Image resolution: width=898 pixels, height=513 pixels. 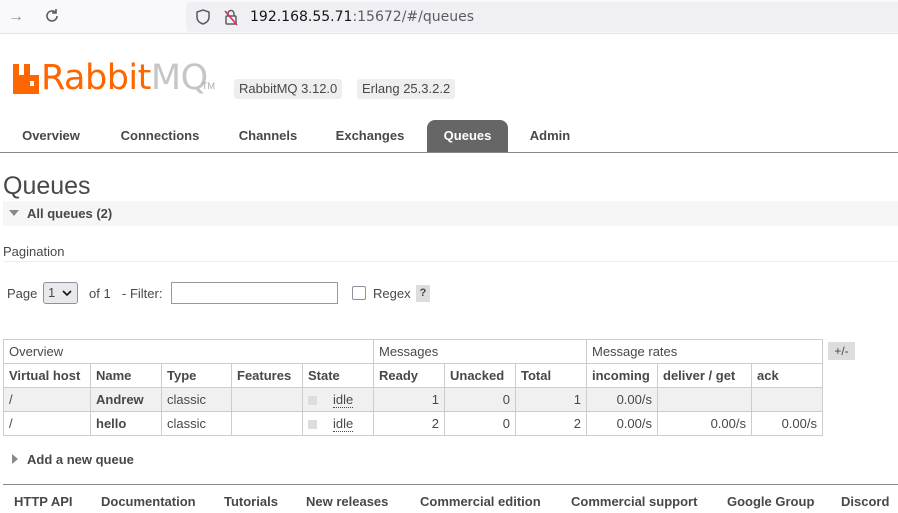 I want to click on url-text: 192.168.55.71:15672/#/queues, so click(x=362, y=17).